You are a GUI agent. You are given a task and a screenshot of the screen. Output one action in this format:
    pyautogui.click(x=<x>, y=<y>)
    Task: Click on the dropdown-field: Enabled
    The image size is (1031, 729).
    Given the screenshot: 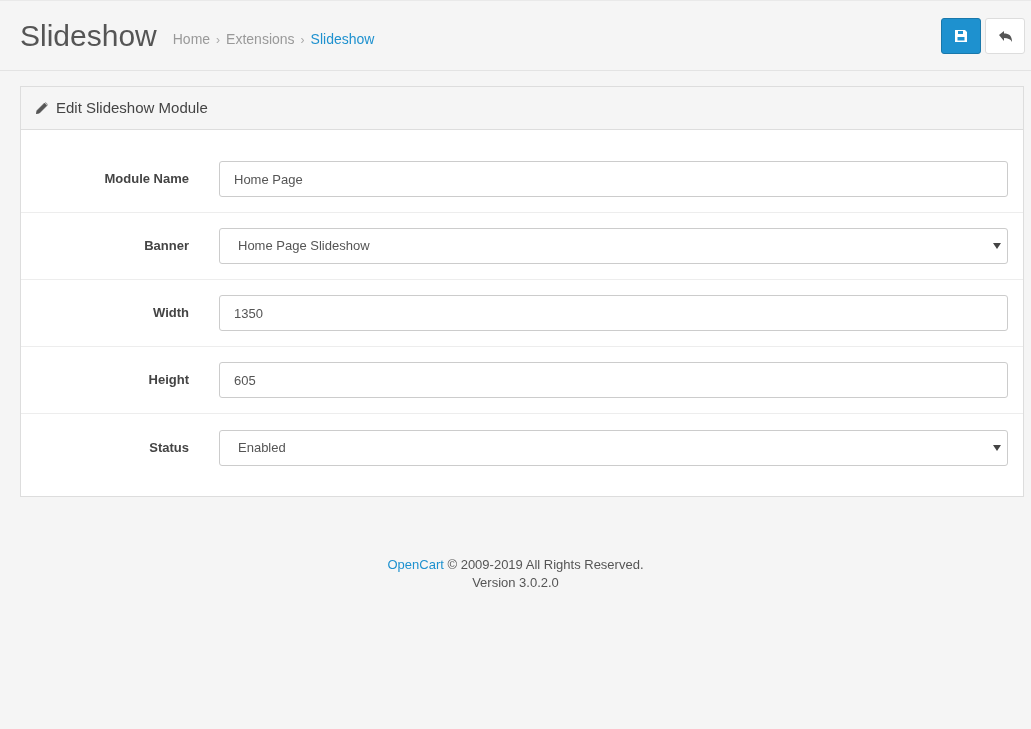 What is the action you would take?
    pyautogui.click(x=613, y=447)
    